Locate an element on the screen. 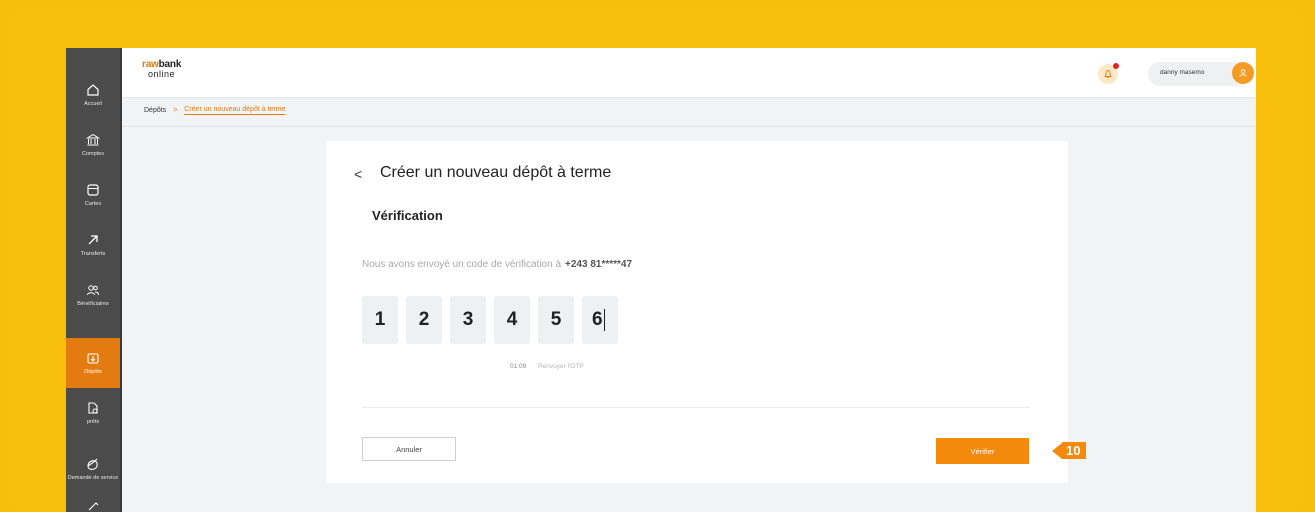 The height and width of the screenshot is (512, 1315). user-icon is located at coordinates (1243, 73).